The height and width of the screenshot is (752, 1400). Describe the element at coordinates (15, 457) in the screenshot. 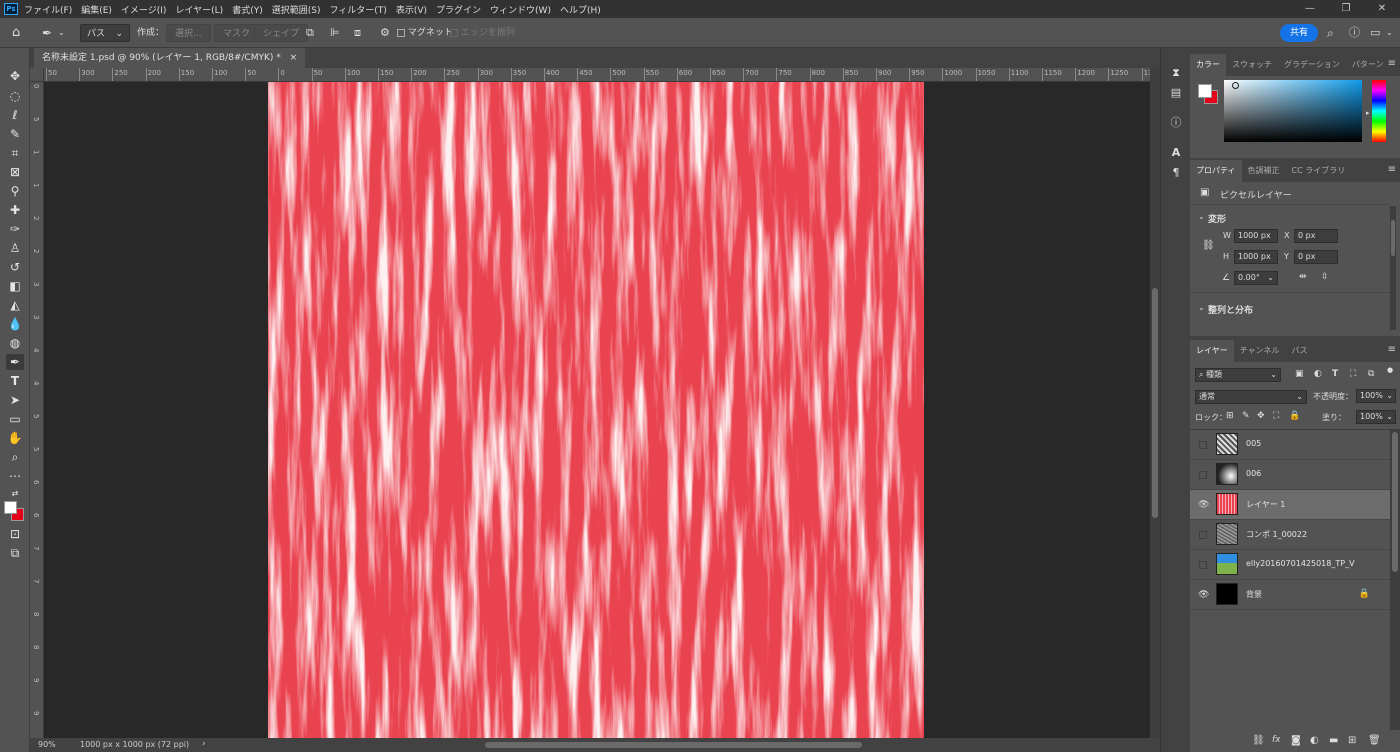

I see `zoom-tool-icon: ⌕` at that location.